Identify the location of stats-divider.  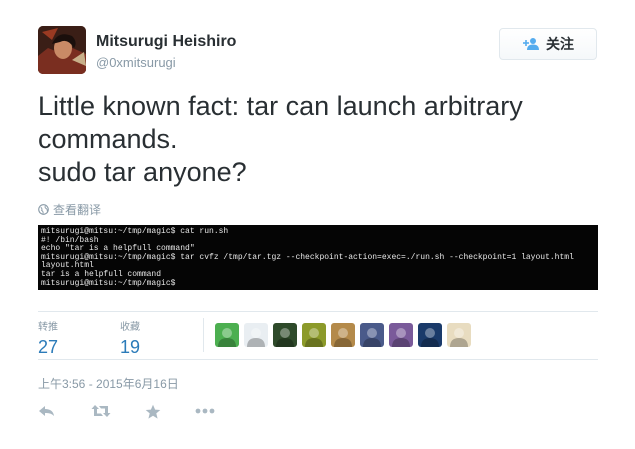
(203, 335).